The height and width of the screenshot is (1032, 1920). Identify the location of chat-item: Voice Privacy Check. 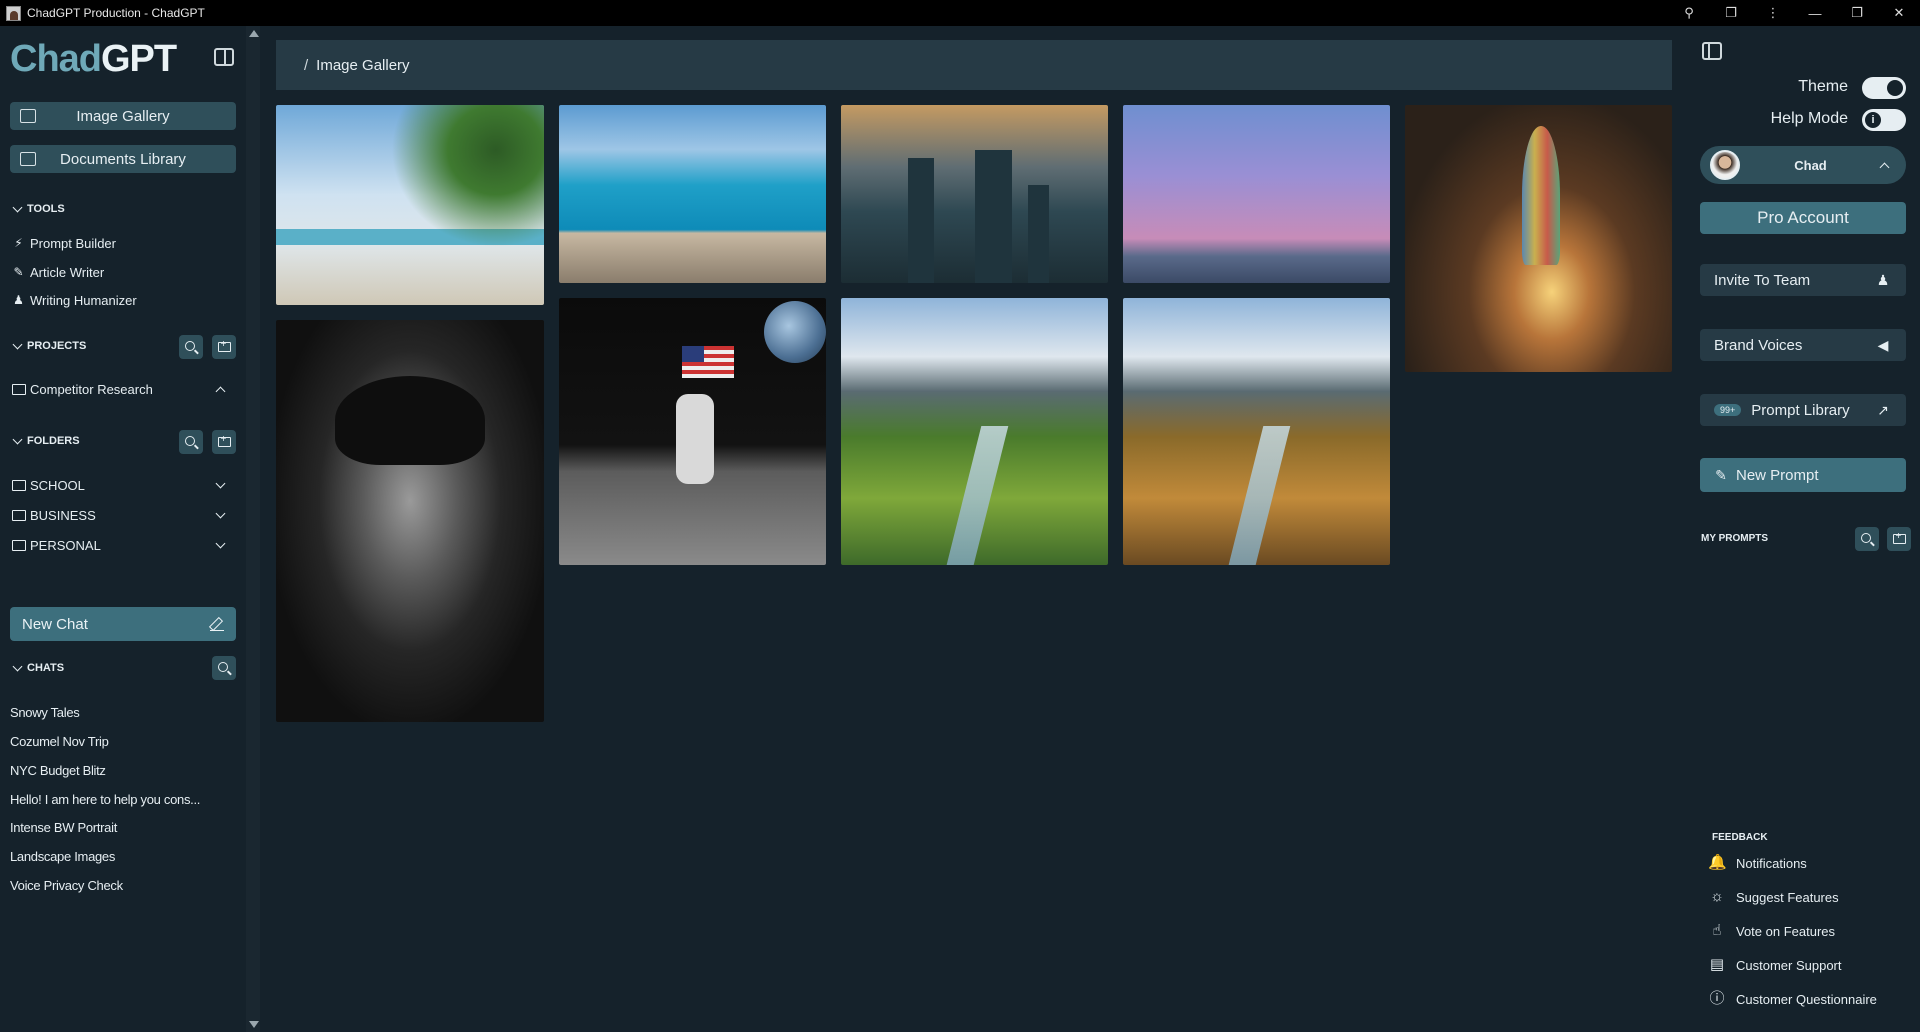
(66, 885).